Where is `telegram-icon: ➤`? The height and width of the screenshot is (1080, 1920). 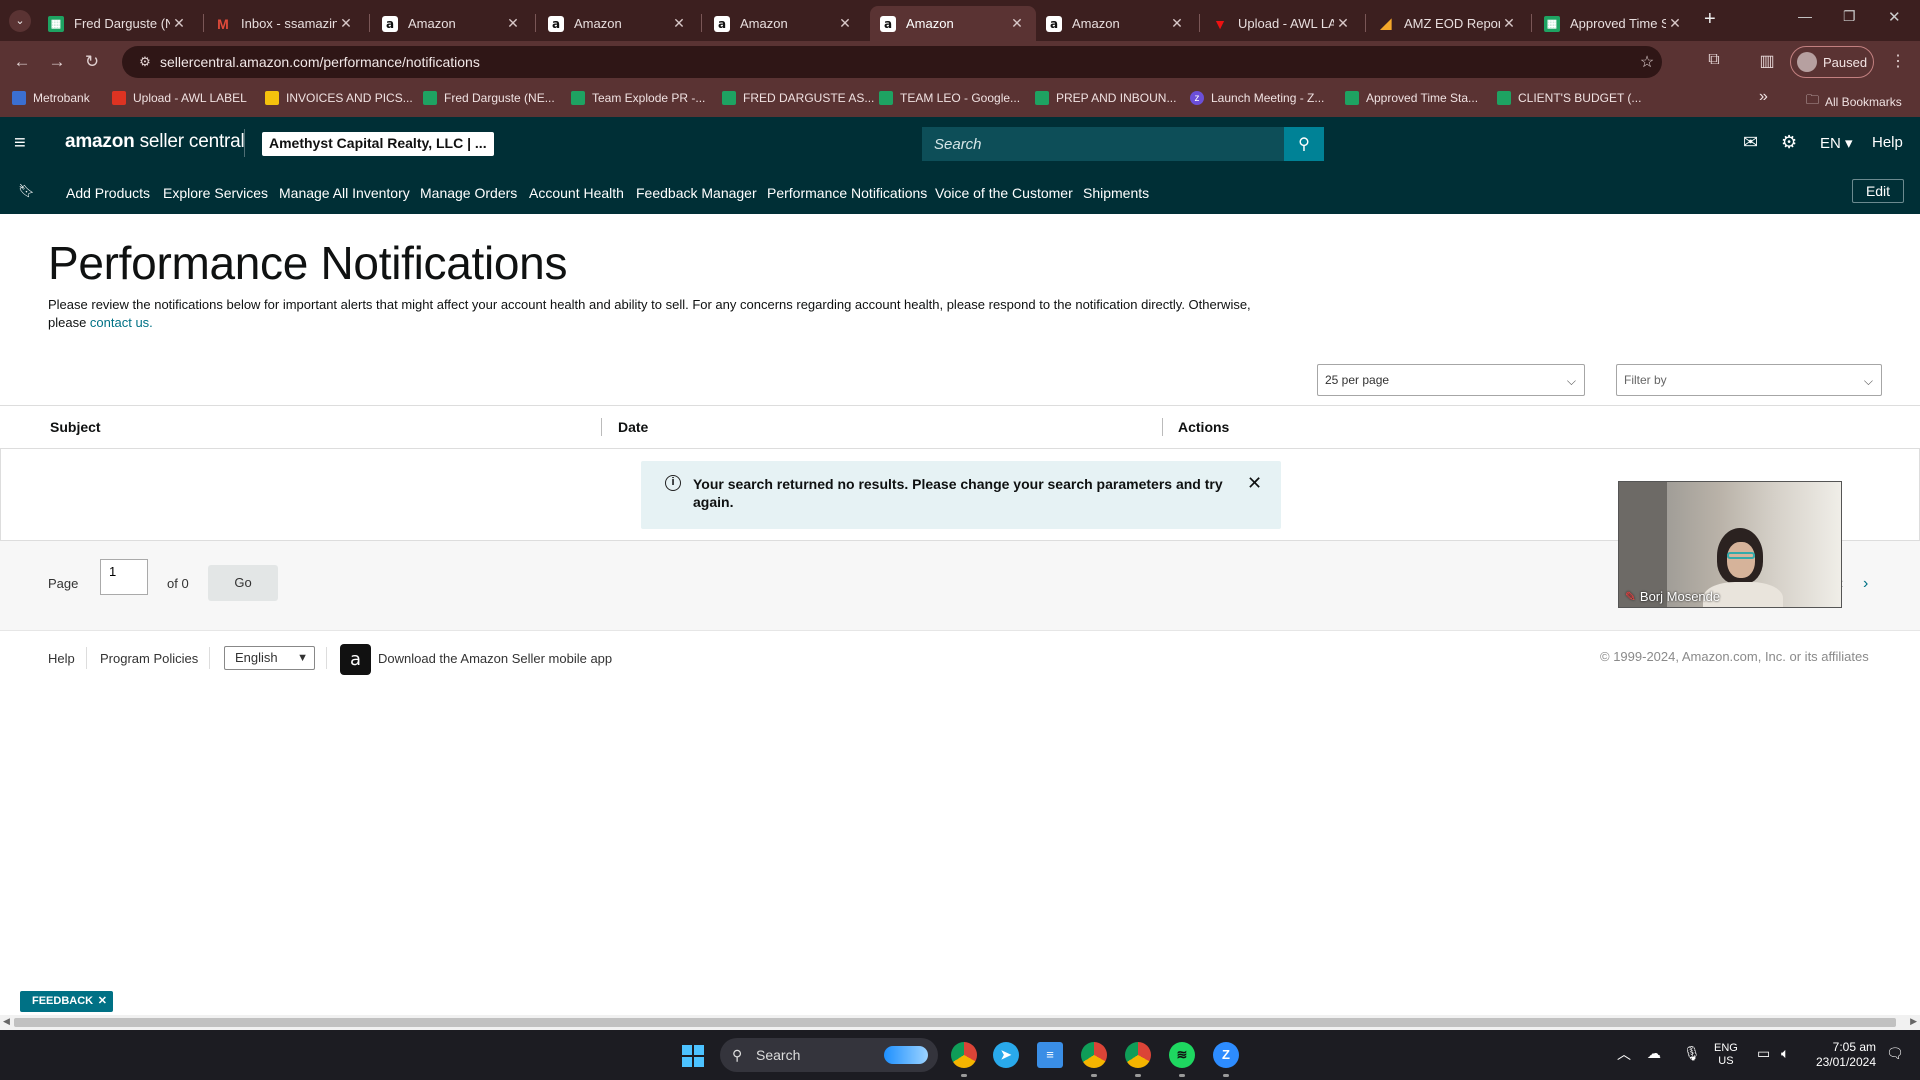
telegram-icon: ➤ is located at coordinates (1006, 1055).